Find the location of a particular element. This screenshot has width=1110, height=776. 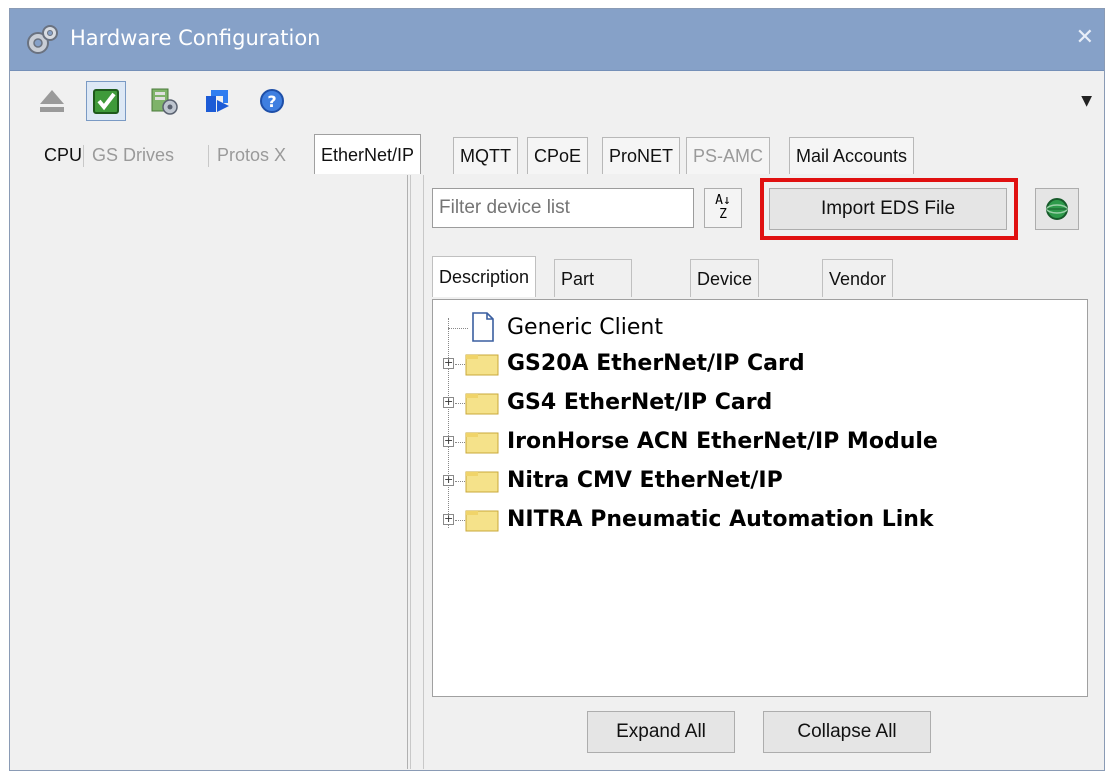

subtab-description: Description is located at coordinates (484, 276).